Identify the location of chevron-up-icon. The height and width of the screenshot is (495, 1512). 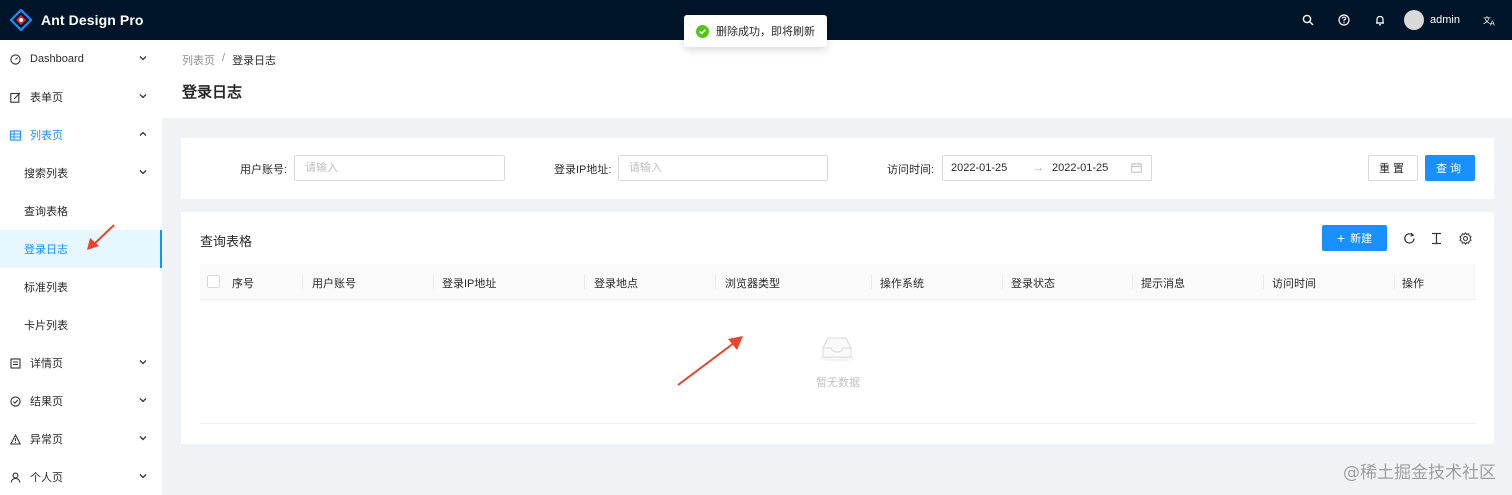
(143, 133).